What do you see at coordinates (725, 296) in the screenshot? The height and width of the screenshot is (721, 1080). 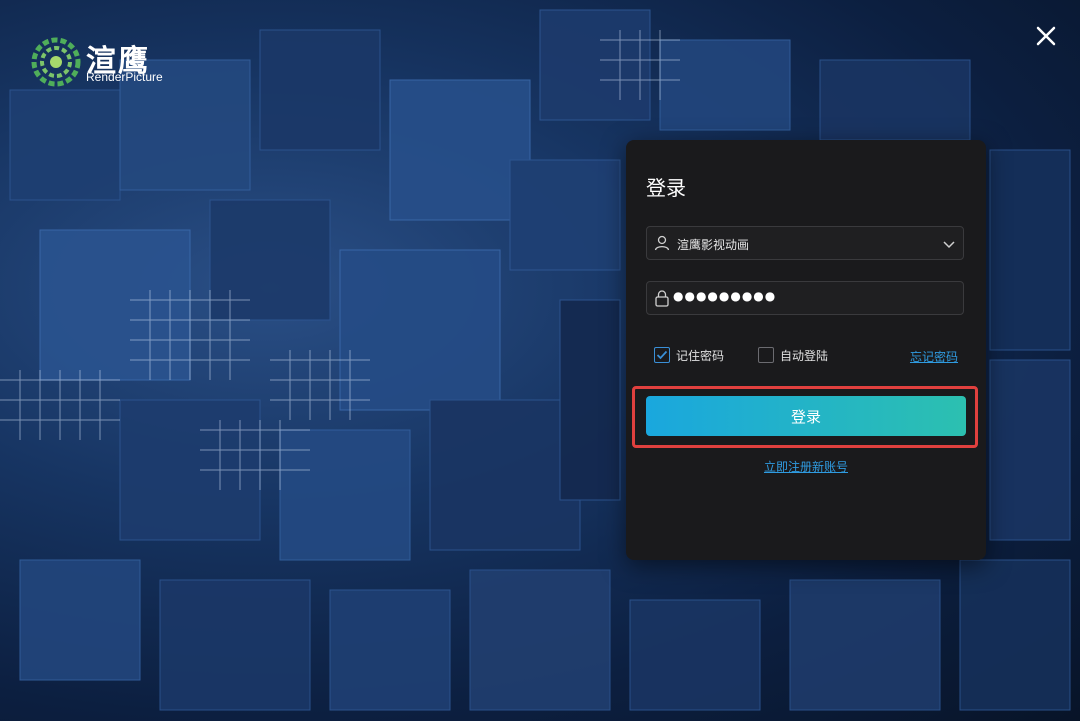 I see `password-value: ●●●●●●●●●` at bounding box center [725, 296].